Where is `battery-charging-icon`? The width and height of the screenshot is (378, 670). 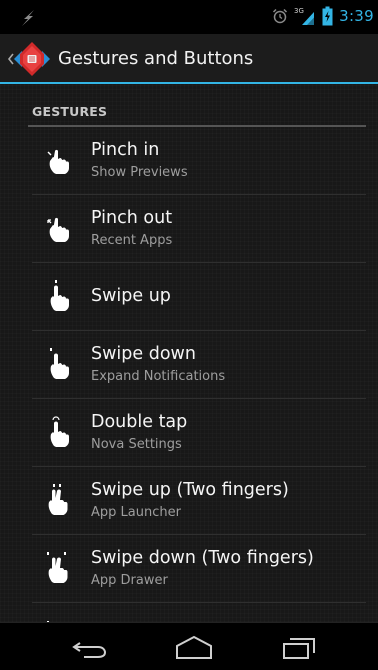 battery-charging-icon is located at coordinates (327, 16).